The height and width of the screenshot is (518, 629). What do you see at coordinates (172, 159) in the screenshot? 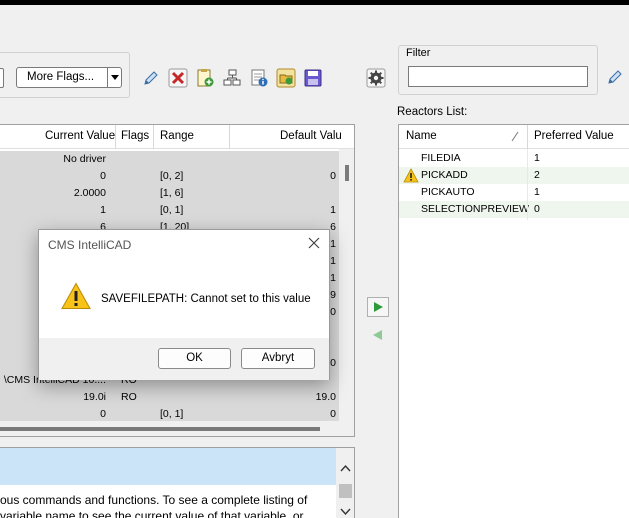
I see `table-row: No driver` at bounding box center [172, 159].